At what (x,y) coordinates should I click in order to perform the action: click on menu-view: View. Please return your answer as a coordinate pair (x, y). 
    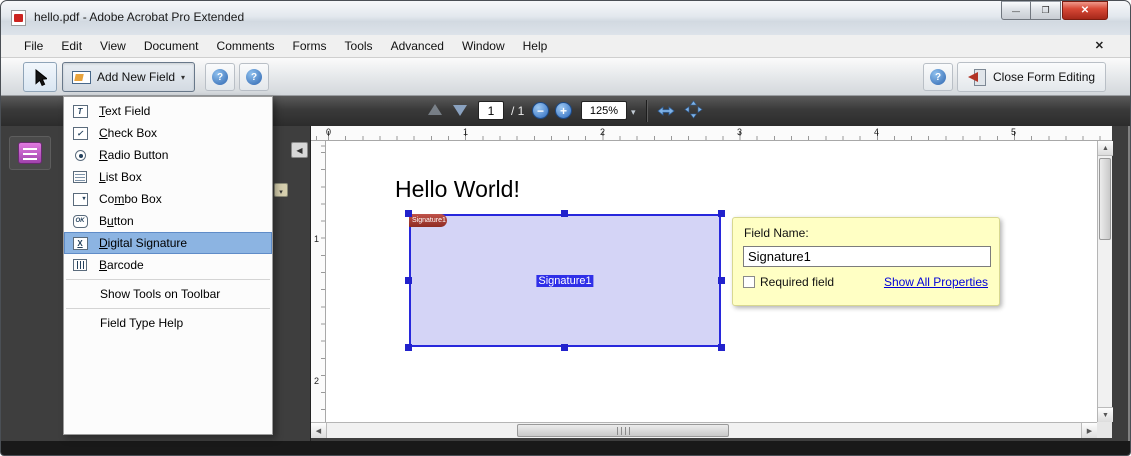
    Looking at the image, I should click on (113, 46).